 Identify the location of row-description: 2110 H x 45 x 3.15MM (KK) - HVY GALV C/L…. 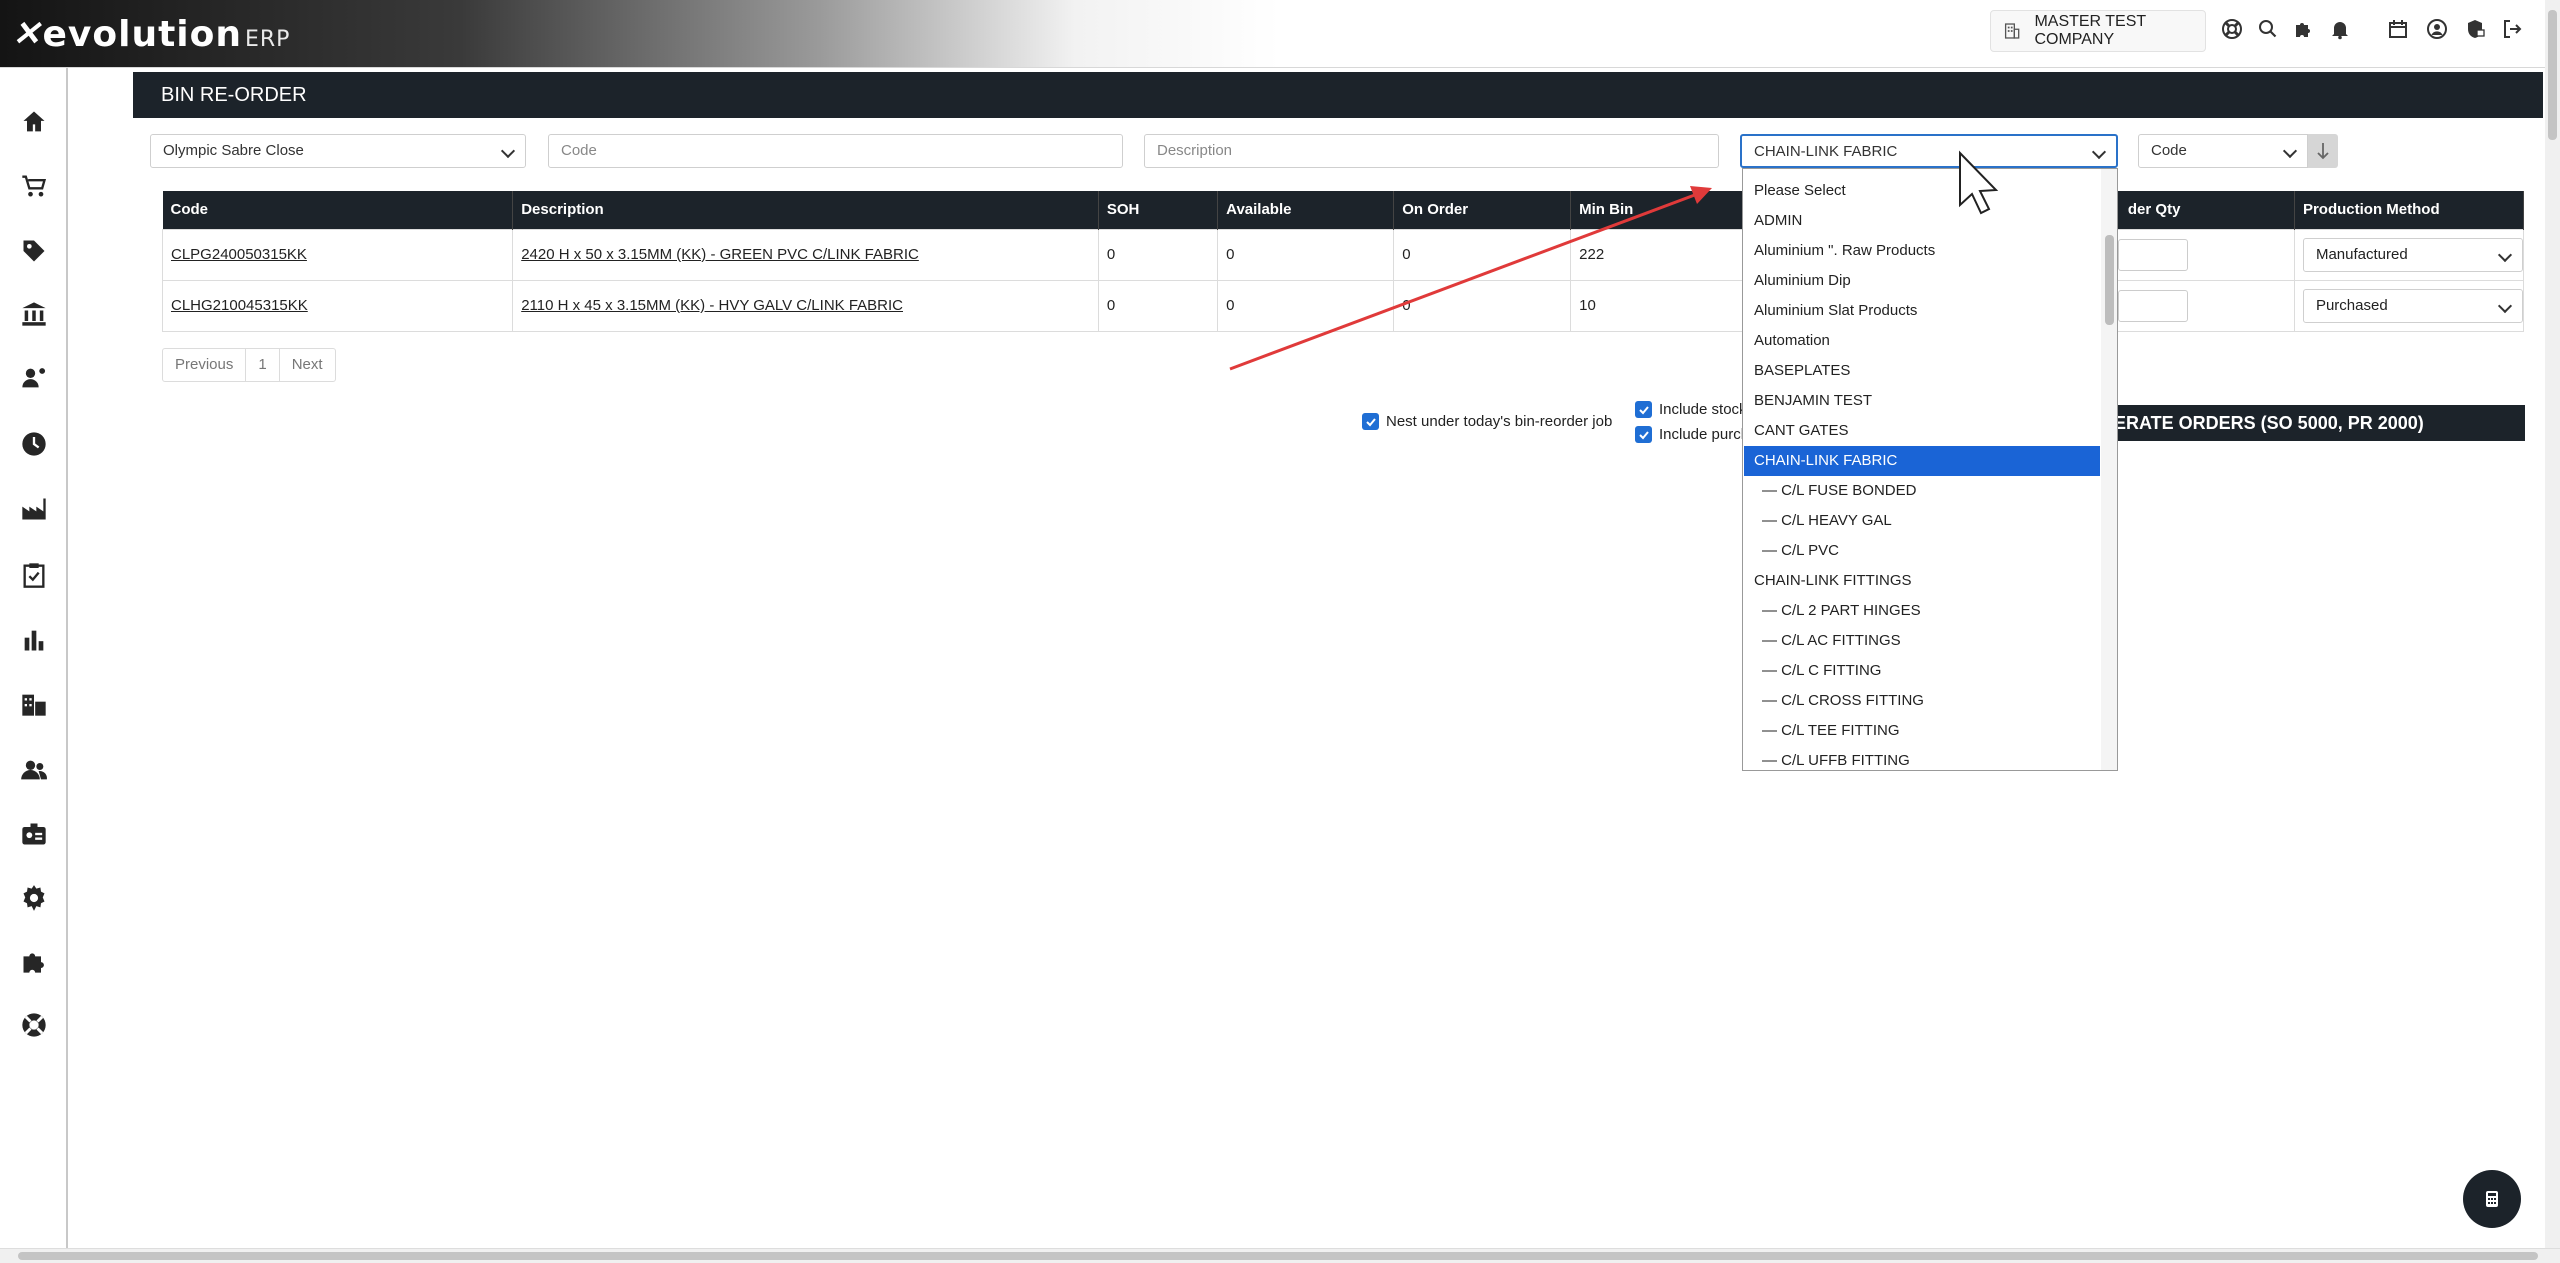
(805, 305).